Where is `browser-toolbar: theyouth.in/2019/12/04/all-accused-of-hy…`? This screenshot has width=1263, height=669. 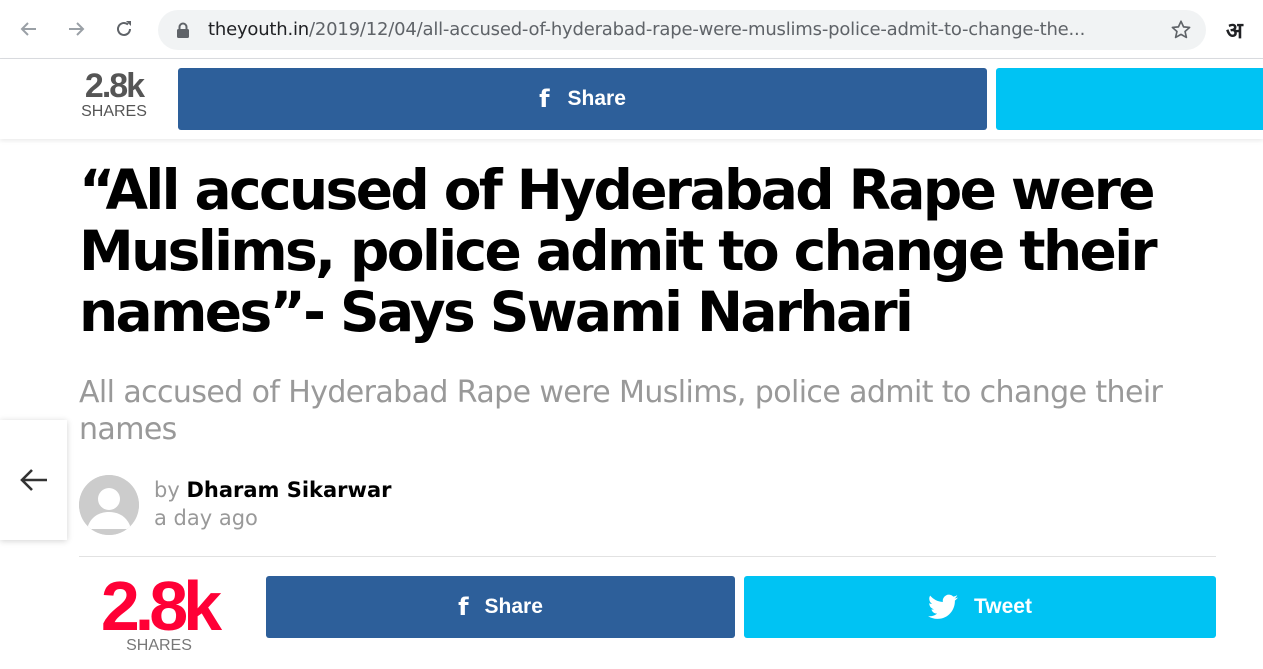
browser-toolbar: theyouth.in/2019/12/04/all-accused-of-hy… is located at coordinates (631, 29).